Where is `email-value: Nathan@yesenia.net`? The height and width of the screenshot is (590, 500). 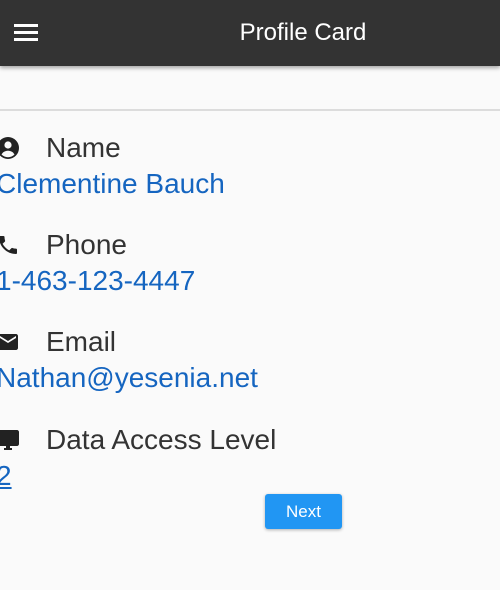 email-value: Nathan@yesenia.net is located at coordinates (129, 377).